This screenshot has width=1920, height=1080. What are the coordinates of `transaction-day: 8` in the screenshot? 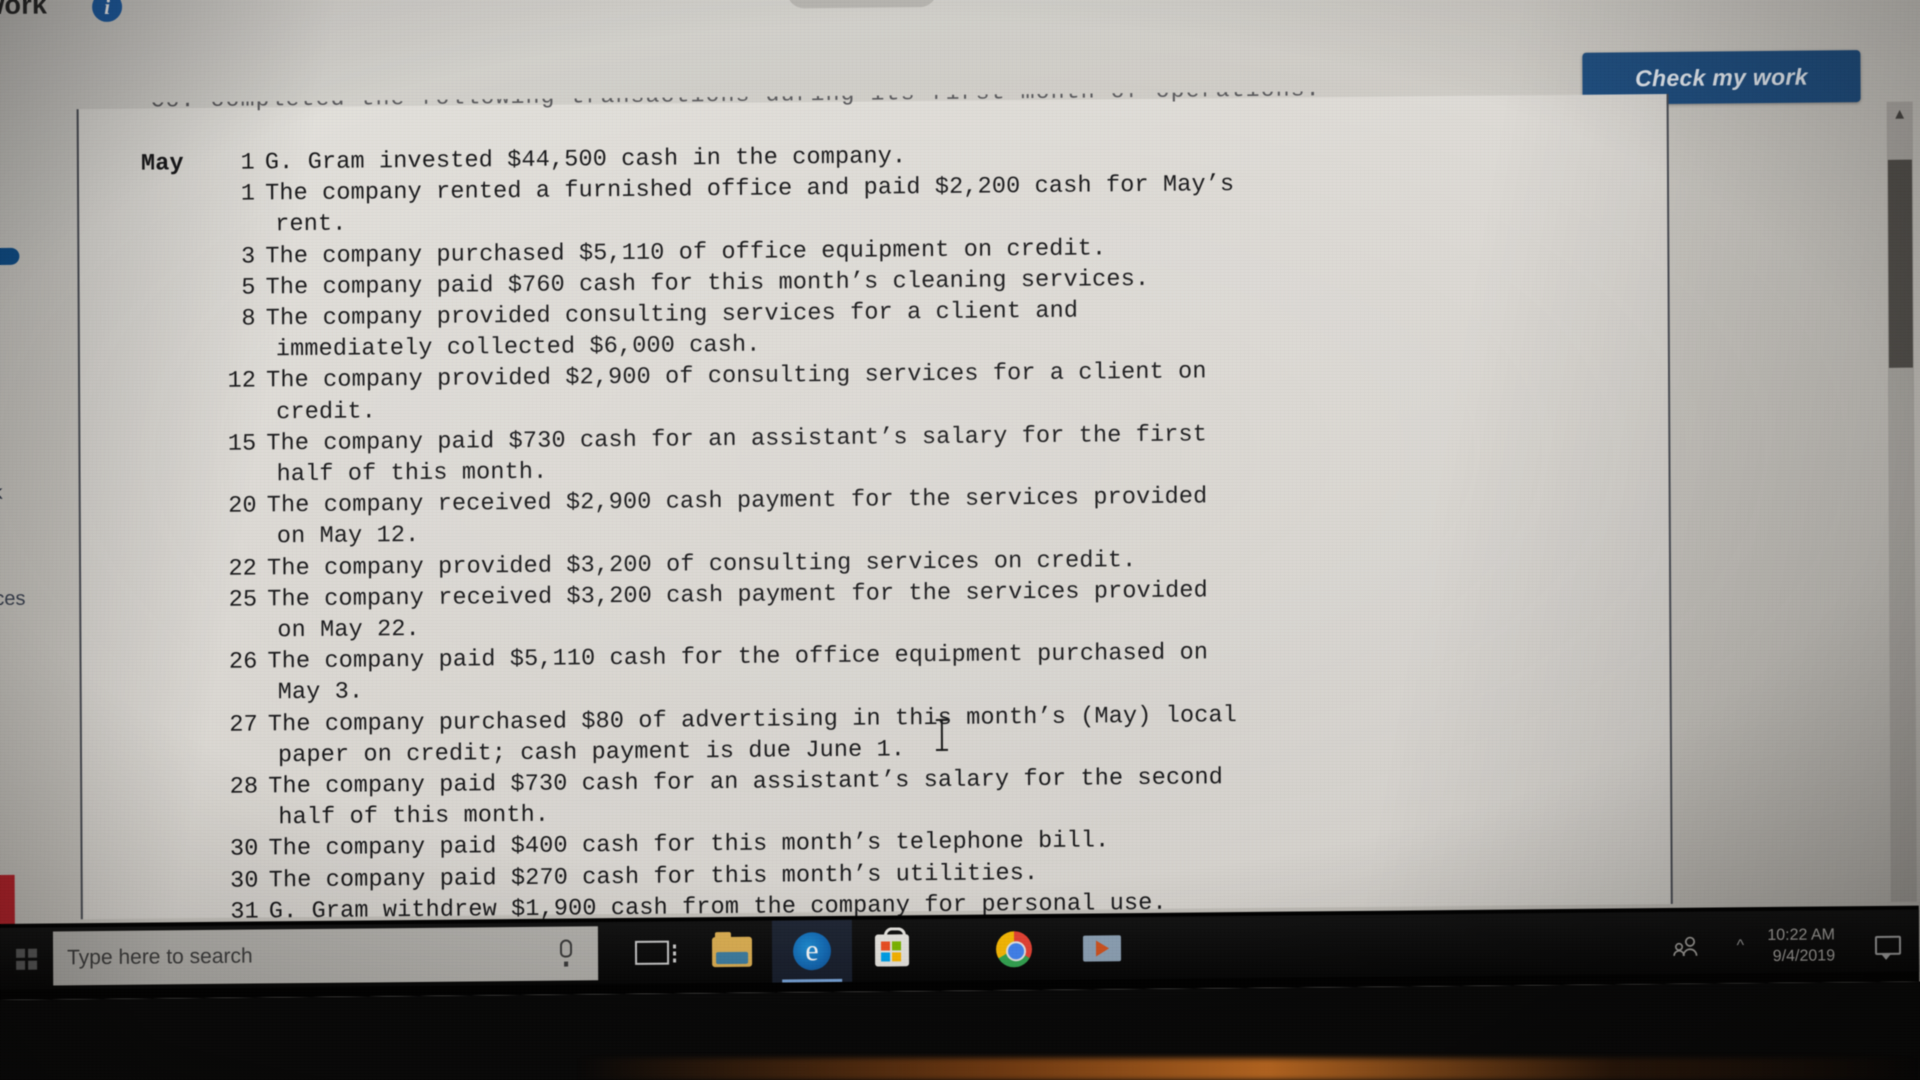 It's located at (248, 319).